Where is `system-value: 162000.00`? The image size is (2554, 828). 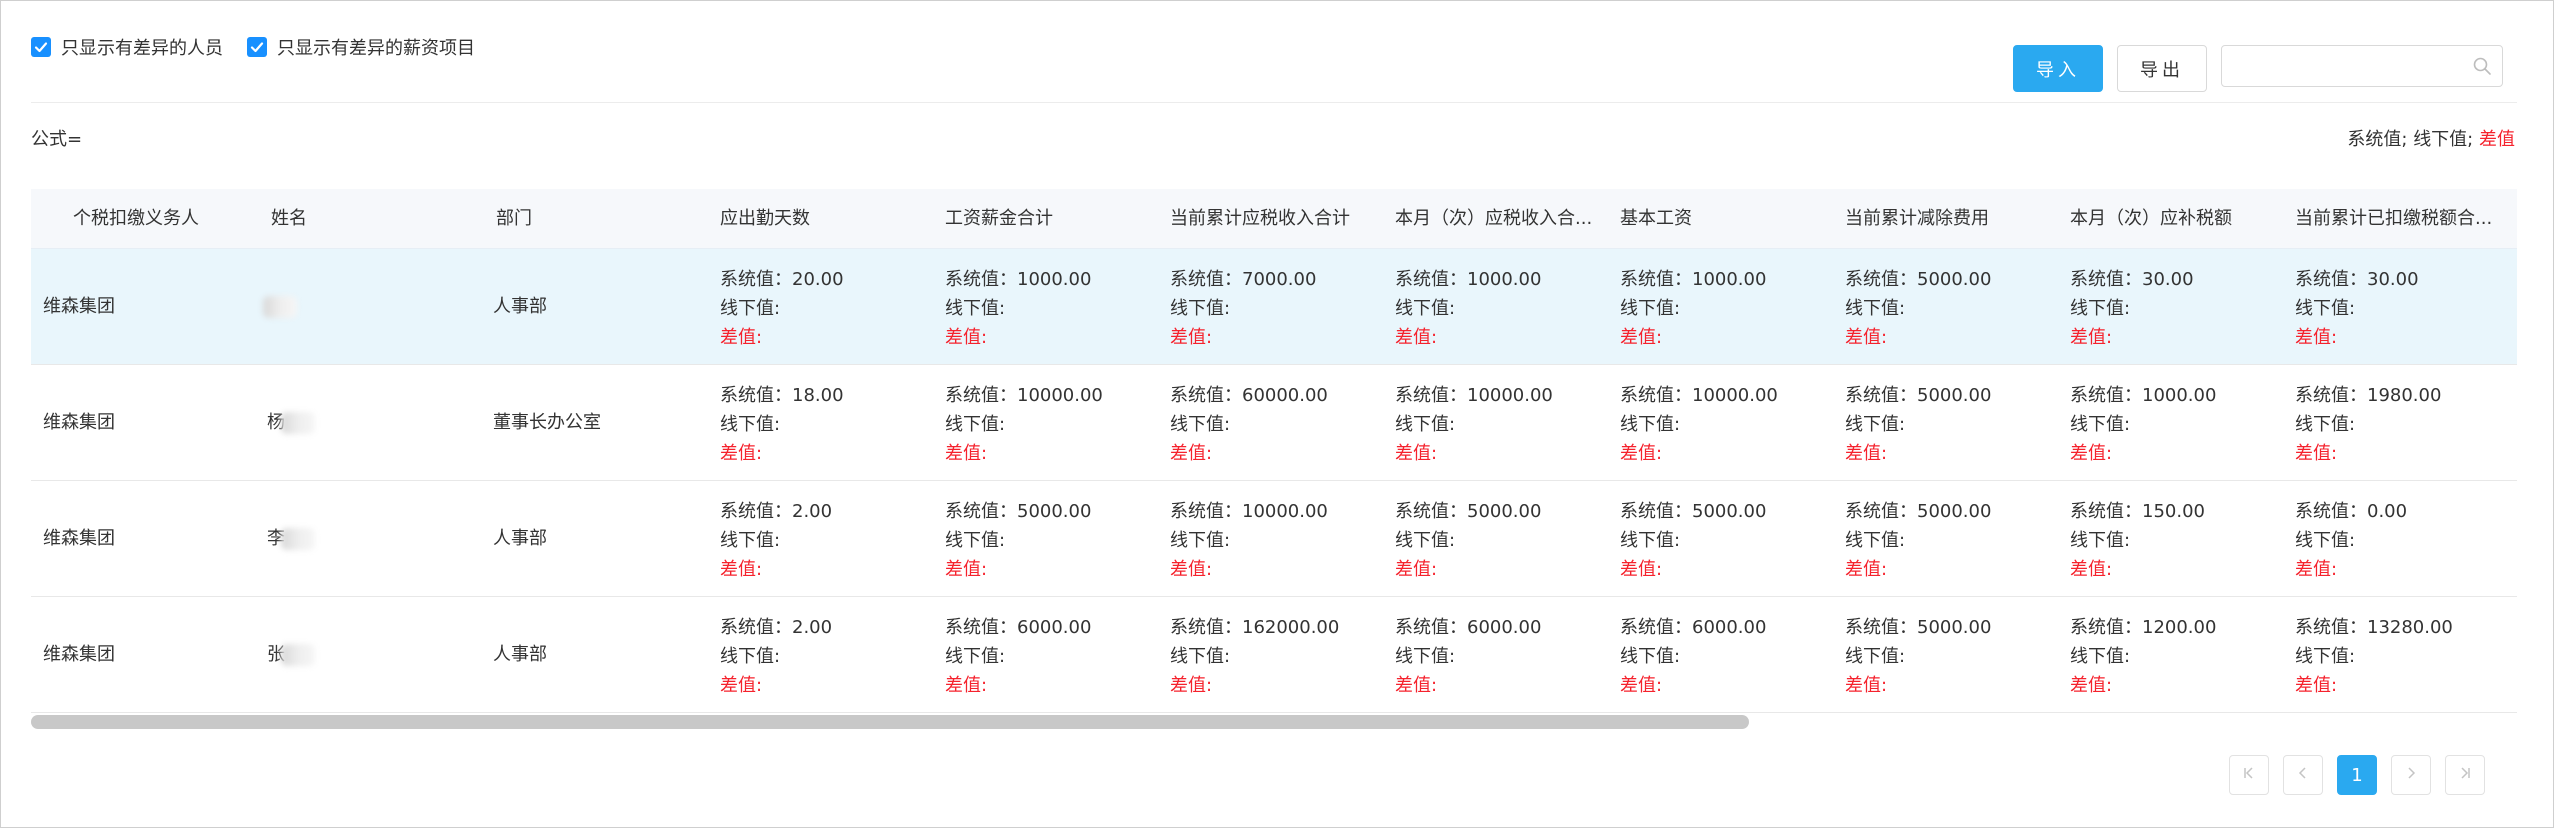 system-value: 162000.00 is located at coordinates (1291, 627).